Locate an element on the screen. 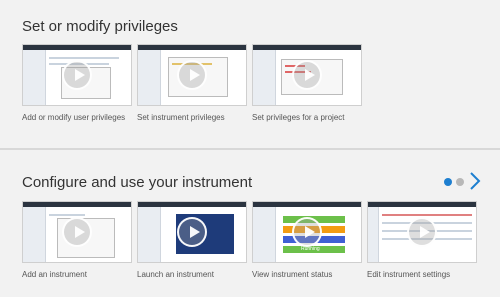 This screenshot has width=500, height=297. page-dot is located at coordinates (460, 182).